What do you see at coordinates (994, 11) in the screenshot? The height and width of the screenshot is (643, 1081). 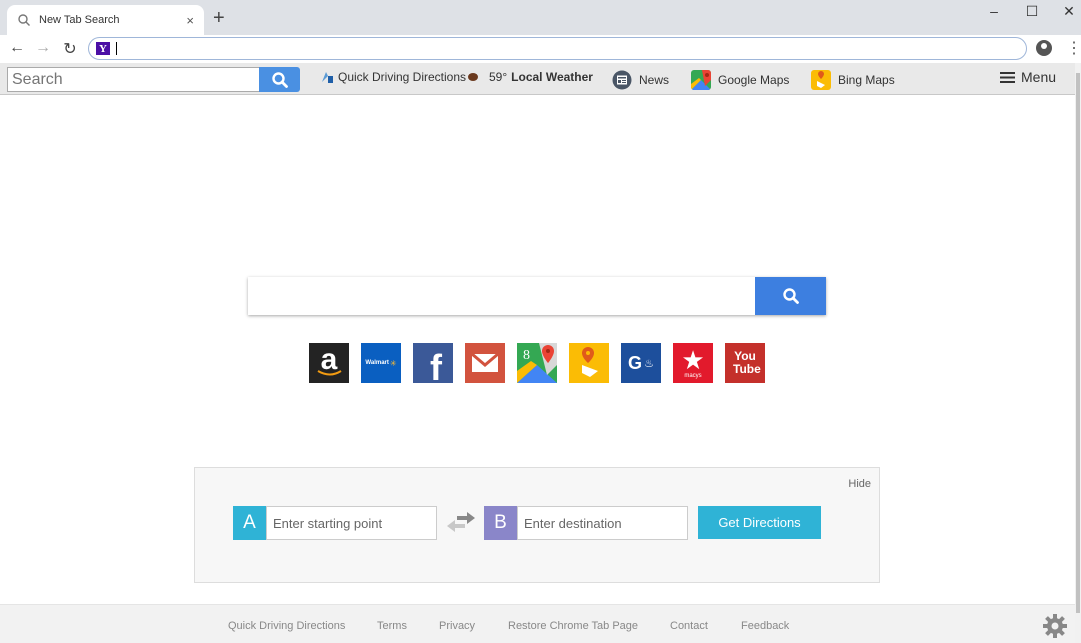 I see `minimize-button: –` at bounding box center [994, 11].